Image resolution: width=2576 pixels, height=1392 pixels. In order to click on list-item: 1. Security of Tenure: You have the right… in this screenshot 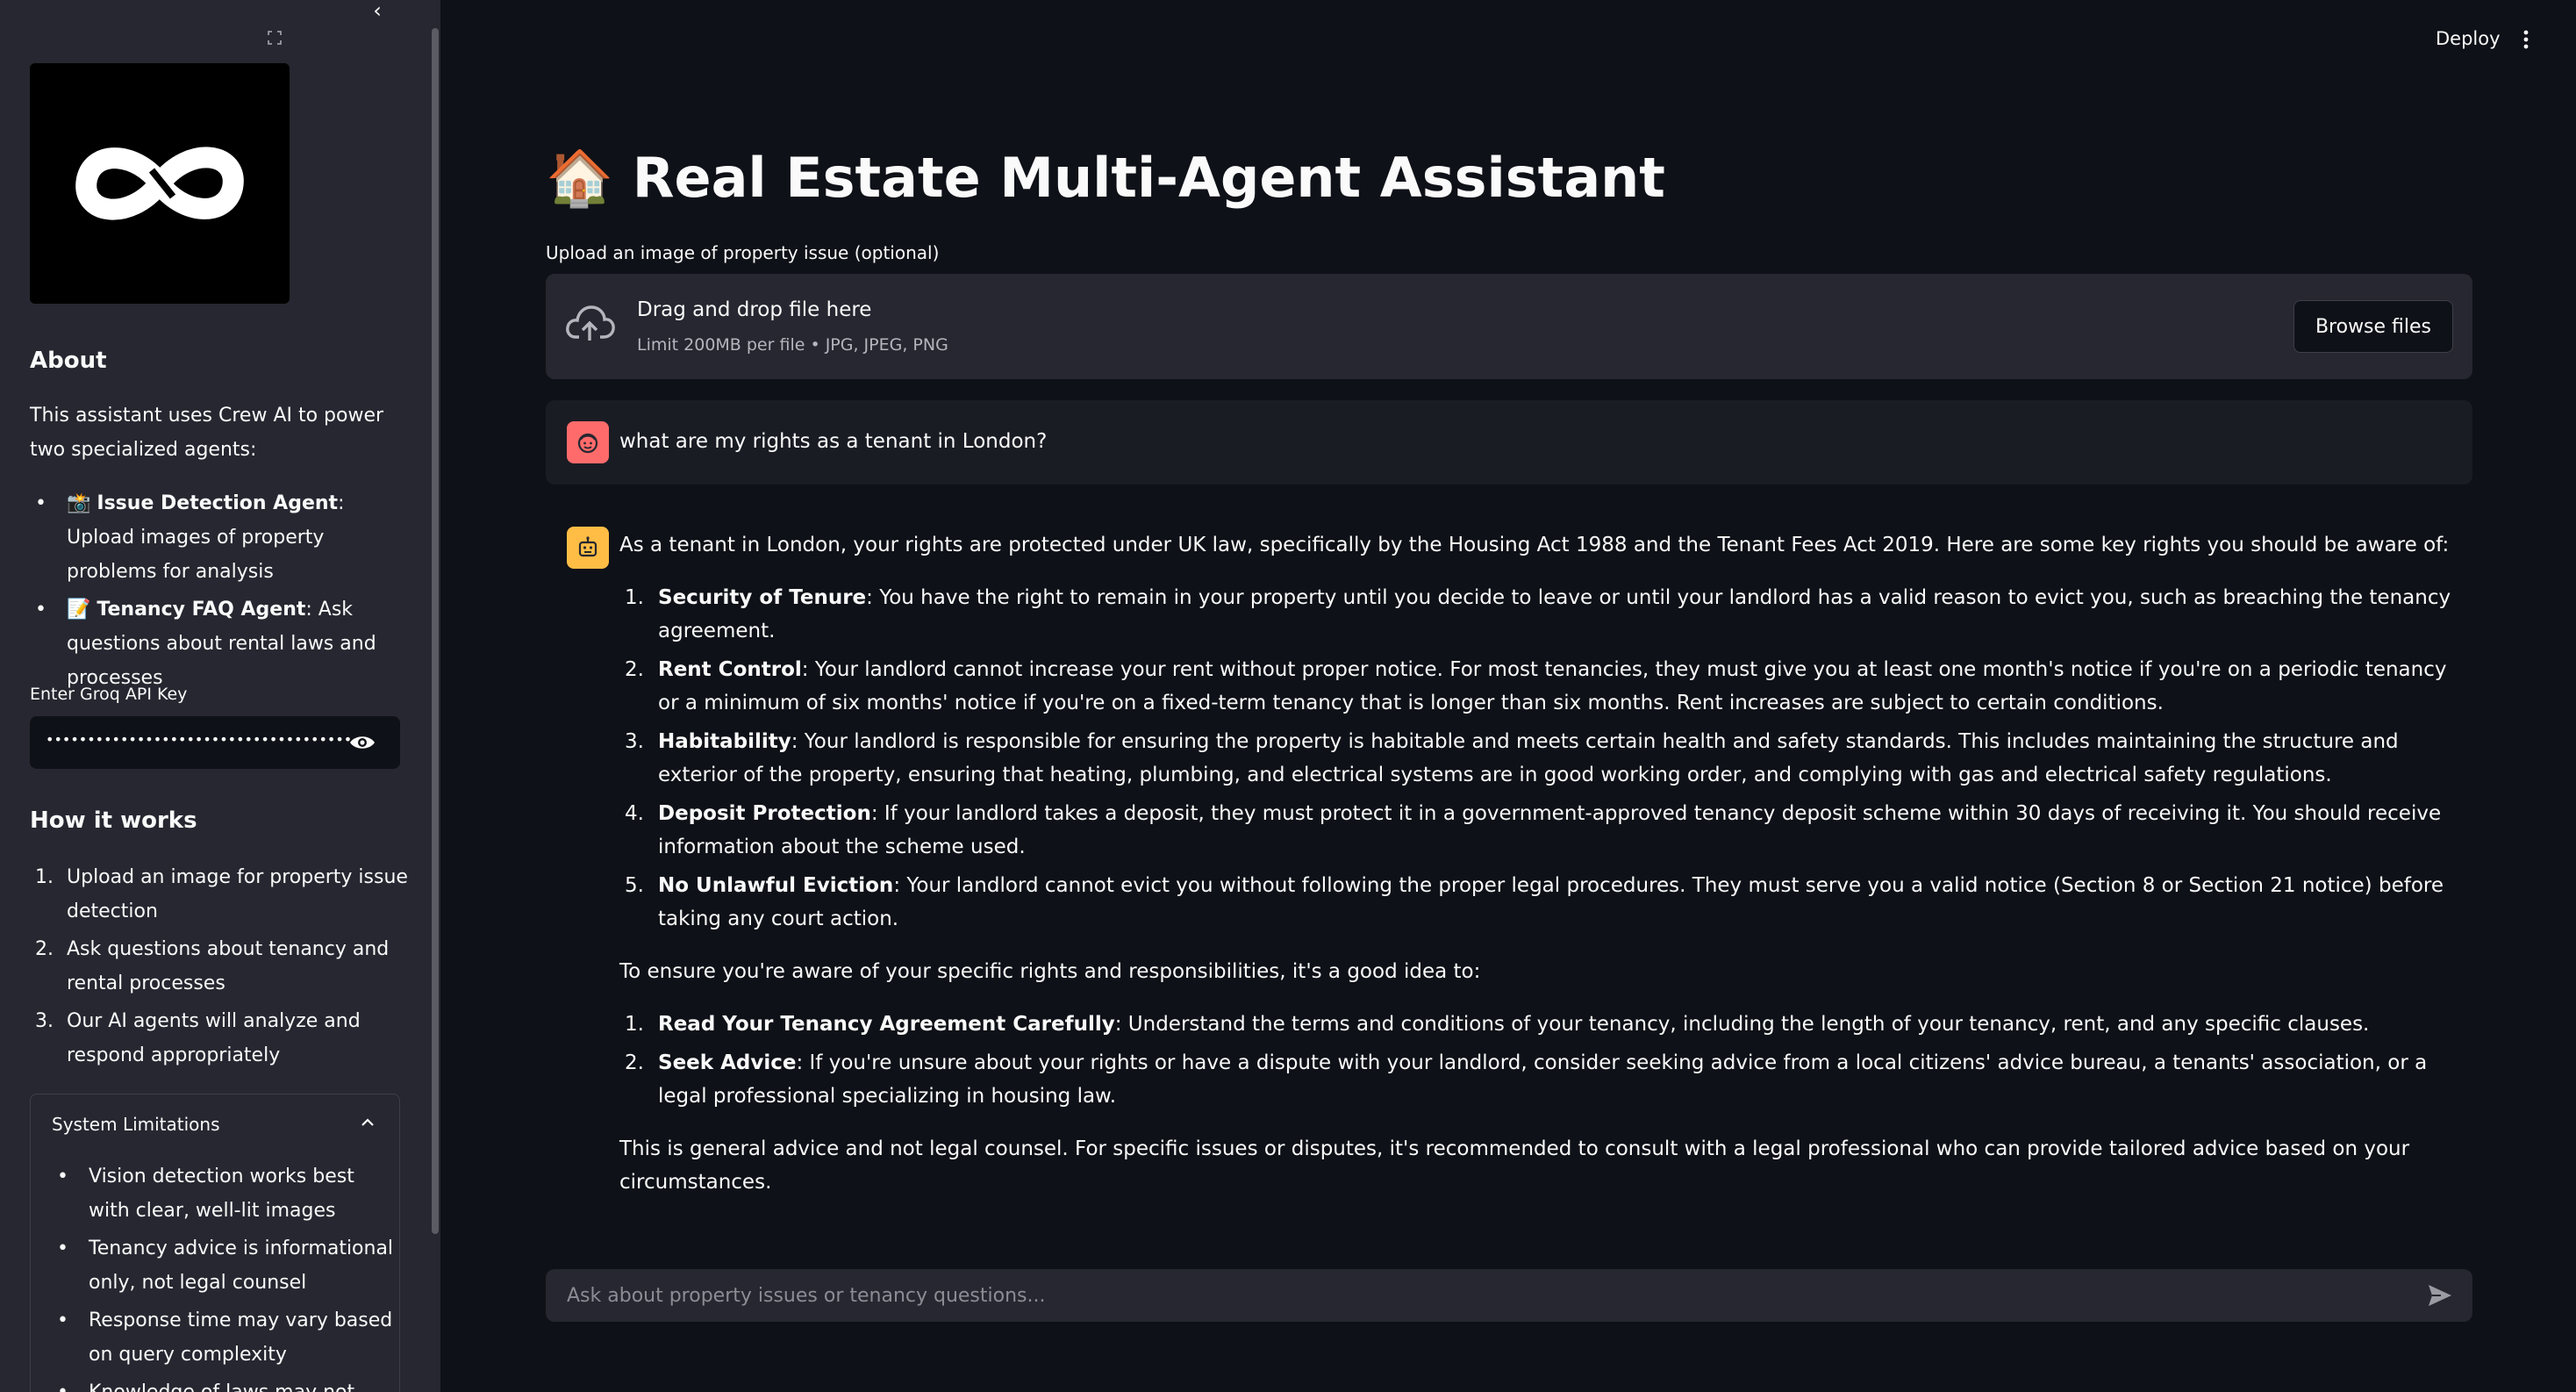, I will do `click(1538, 614)`.